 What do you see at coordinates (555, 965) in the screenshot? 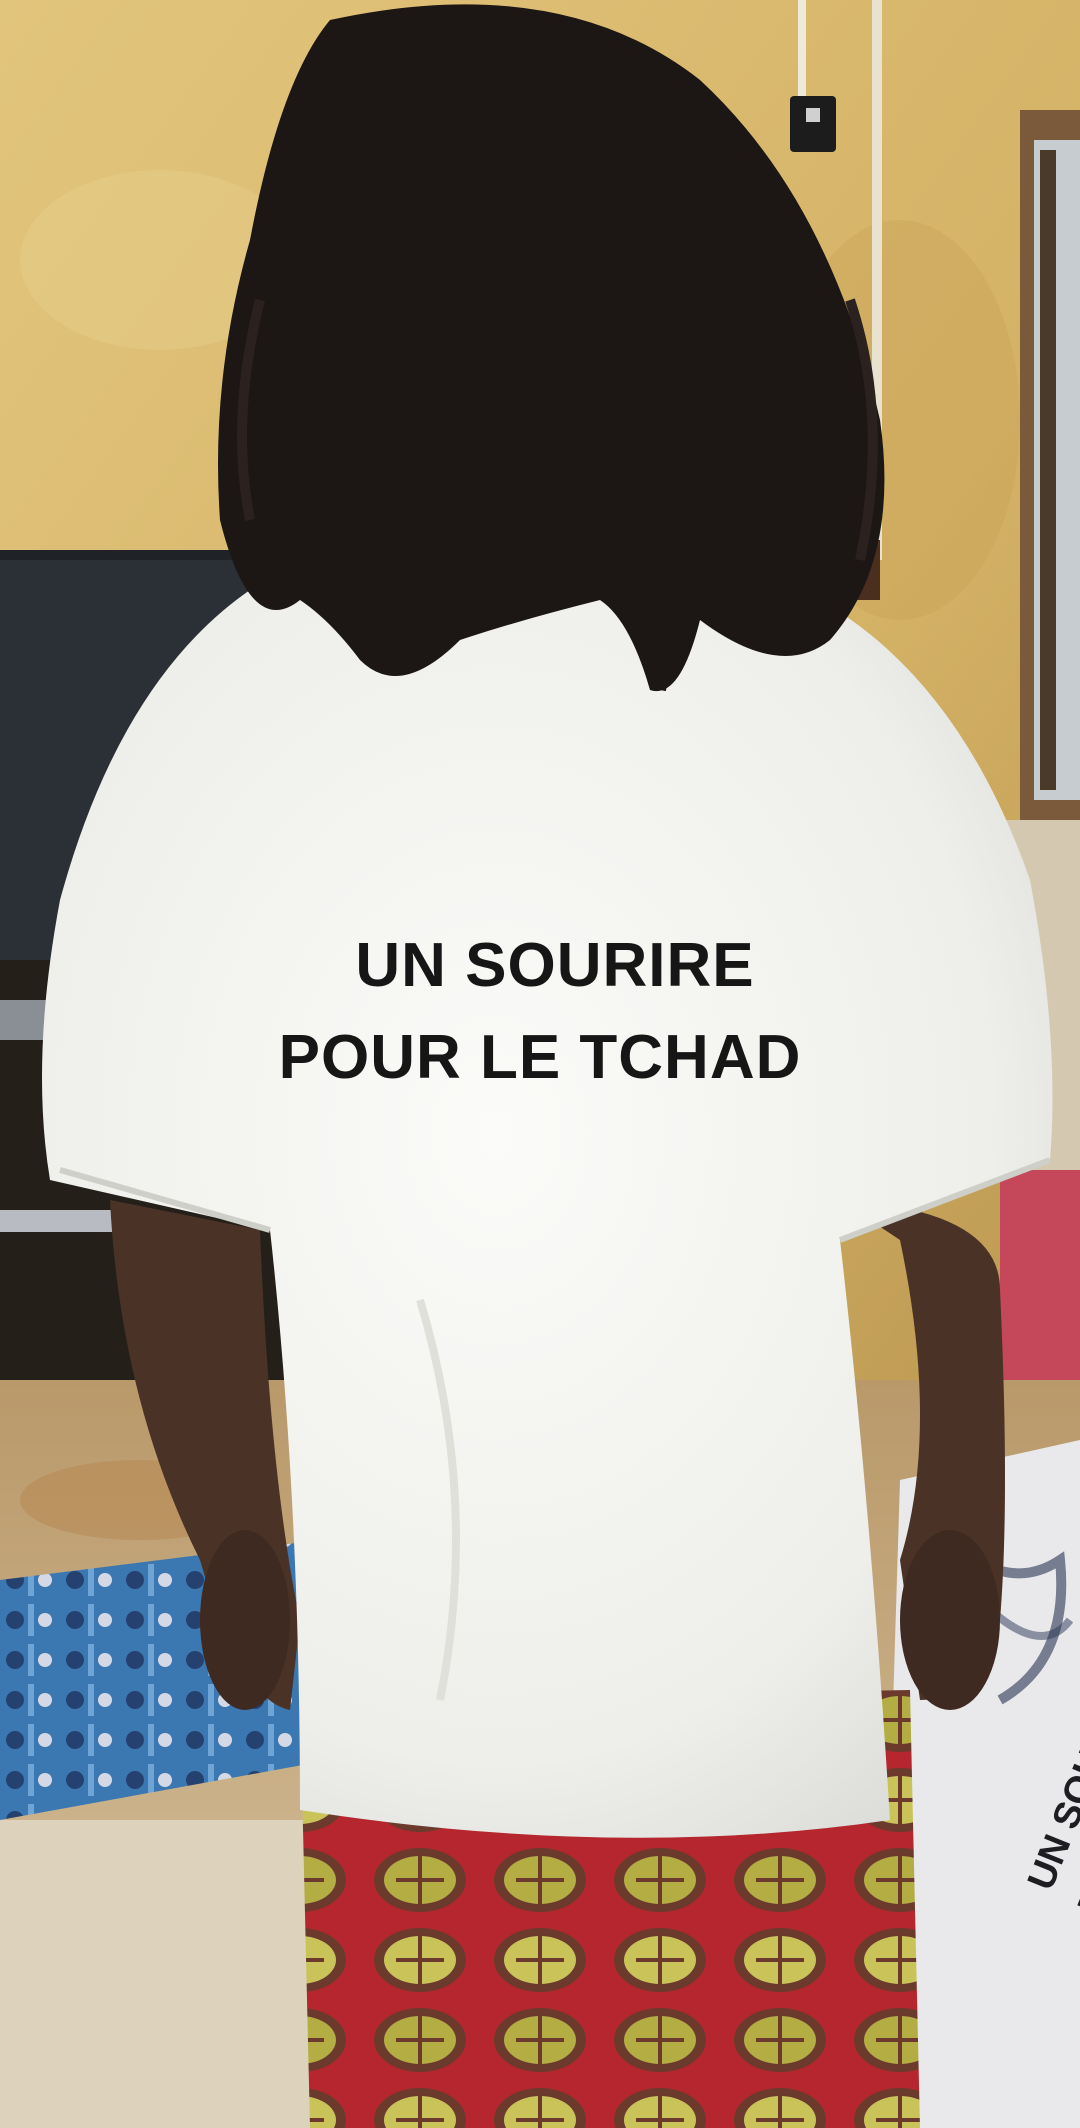
I see `shirt-print-line-1: UN SOURIRE` at bounding box center [555, 965].